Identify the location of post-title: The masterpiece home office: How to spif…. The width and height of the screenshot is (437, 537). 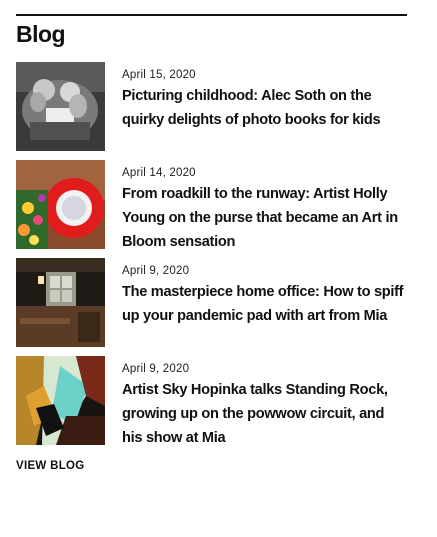
(264, 304).